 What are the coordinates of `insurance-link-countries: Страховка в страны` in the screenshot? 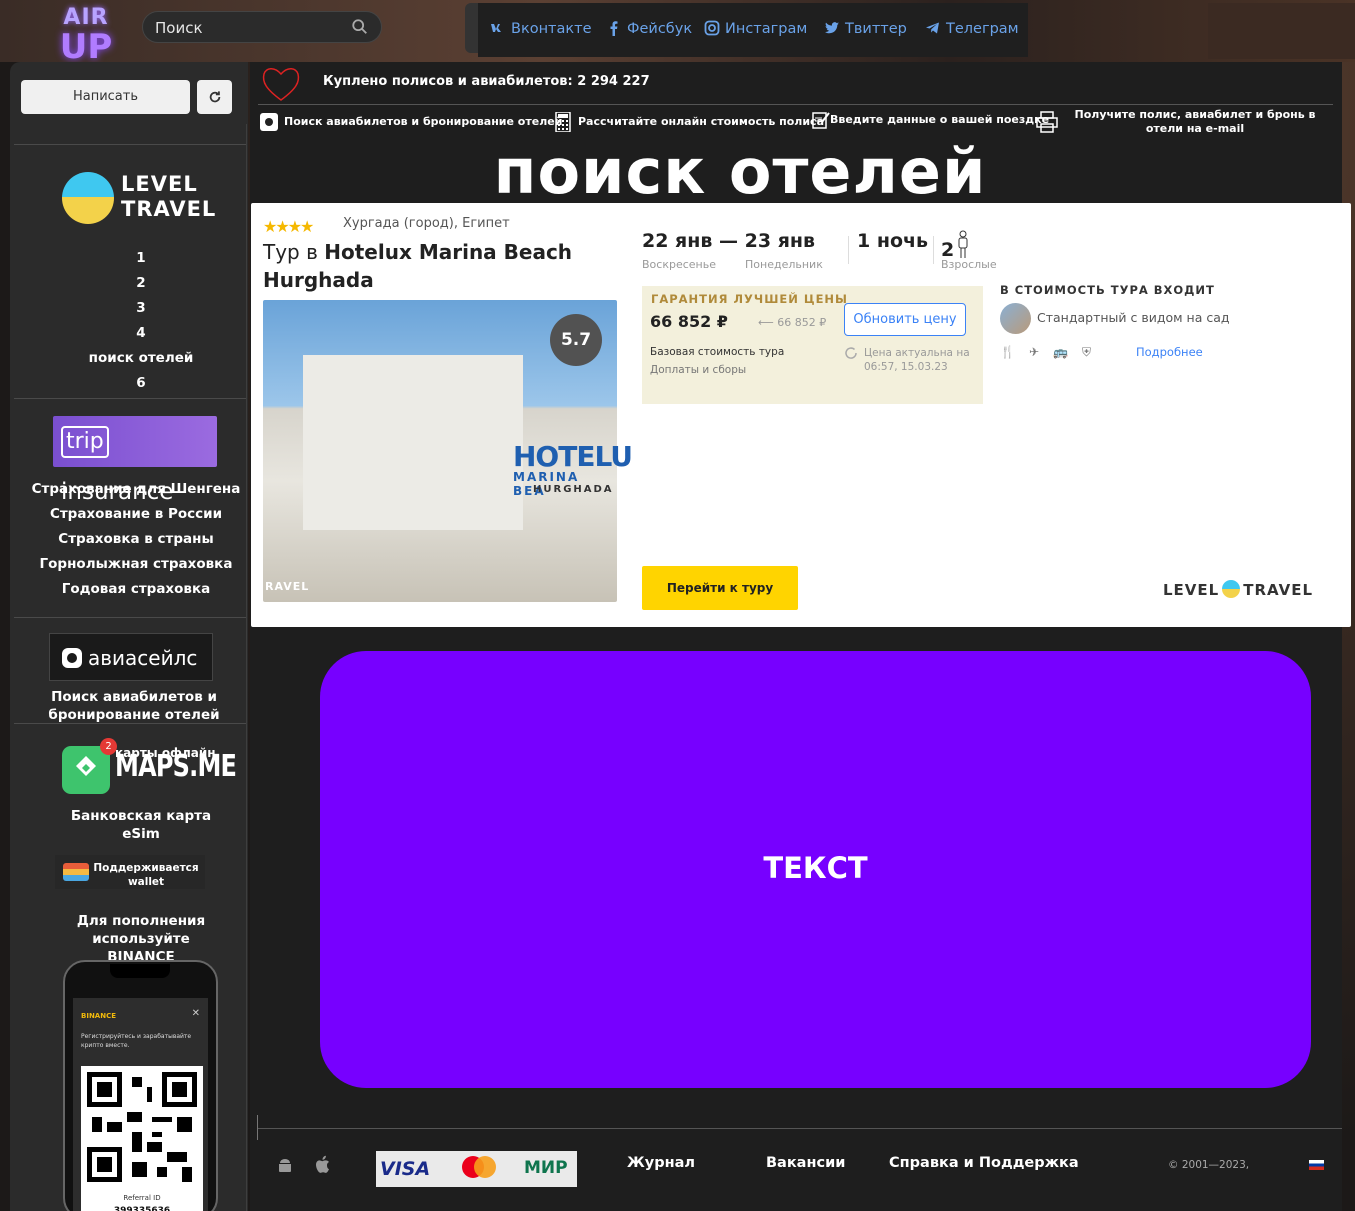 It's located at (136, 539).